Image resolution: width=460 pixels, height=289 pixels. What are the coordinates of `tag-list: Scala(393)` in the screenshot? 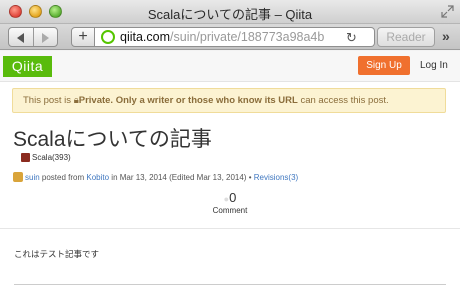 It's located at (46, 157).